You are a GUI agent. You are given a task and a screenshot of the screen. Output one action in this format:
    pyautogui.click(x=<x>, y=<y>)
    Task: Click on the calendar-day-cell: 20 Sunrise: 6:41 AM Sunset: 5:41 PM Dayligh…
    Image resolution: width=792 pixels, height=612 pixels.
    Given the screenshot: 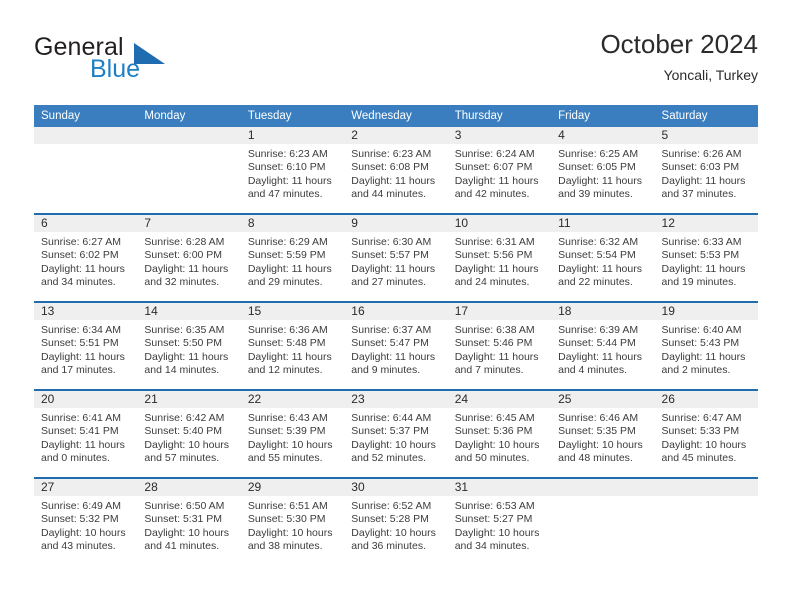 What is the action you would take?
    pyautogui.click(x=86, y=433)
    